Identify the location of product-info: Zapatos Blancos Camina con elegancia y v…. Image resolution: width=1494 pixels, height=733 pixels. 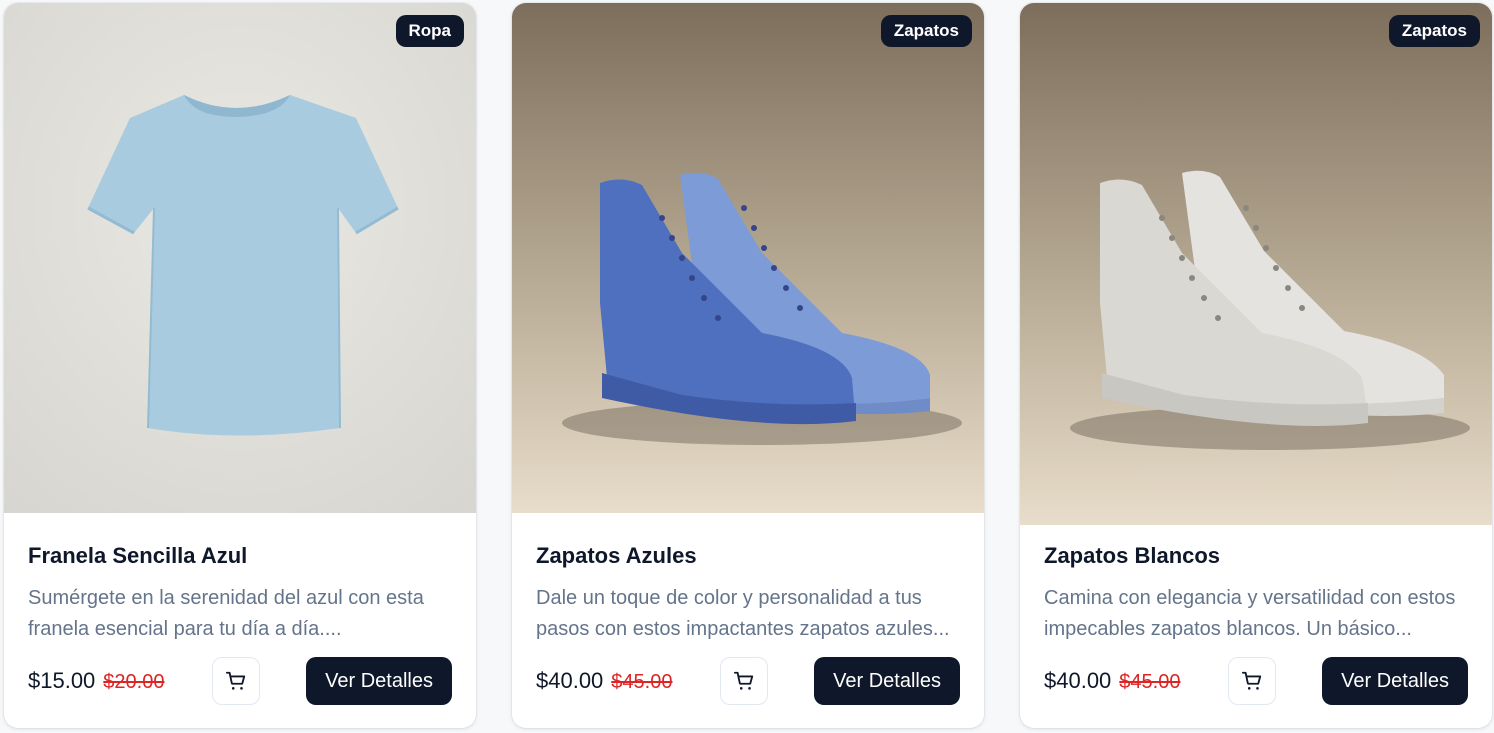
(1256, 594).